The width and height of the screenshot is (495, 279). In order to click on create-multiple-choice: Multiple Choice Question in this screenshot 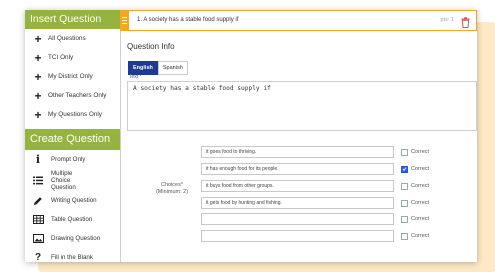, I will do `click(72, 180)`.